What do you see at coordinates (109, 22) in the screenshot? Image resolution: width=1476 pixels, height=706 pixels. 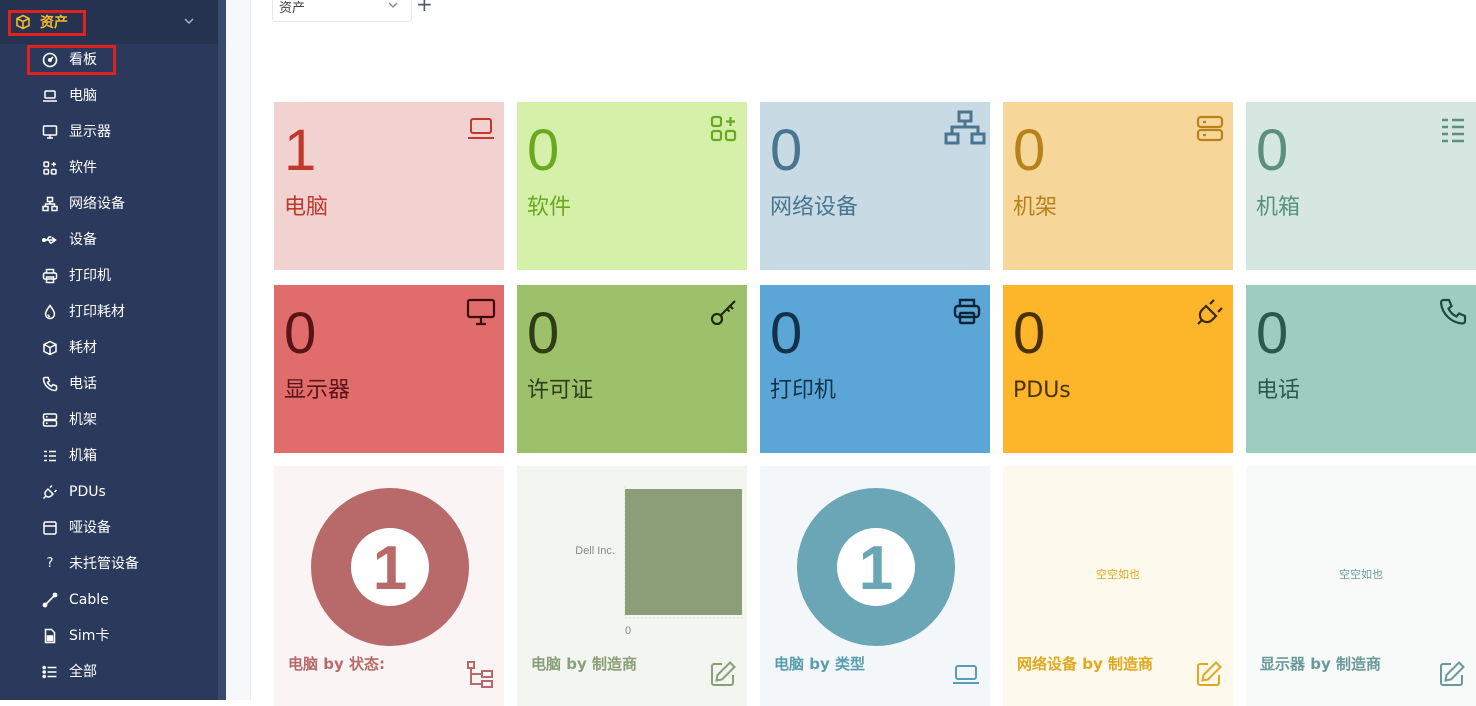 I see `sidebar-section-assets: 资产` at bounding box center [109, 22].